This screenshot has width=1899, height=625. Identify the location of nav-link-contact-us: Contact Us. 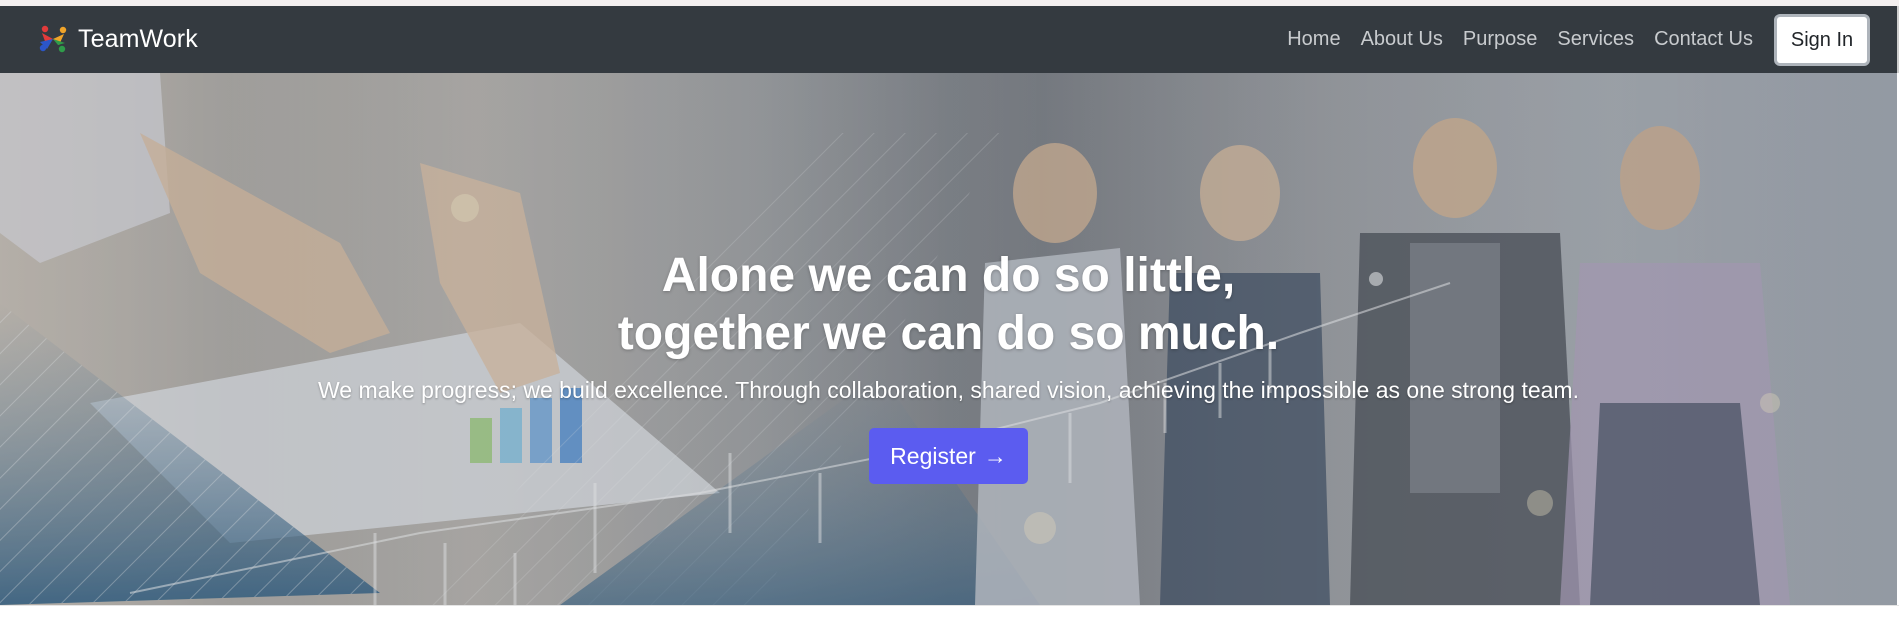
(1703, 39).